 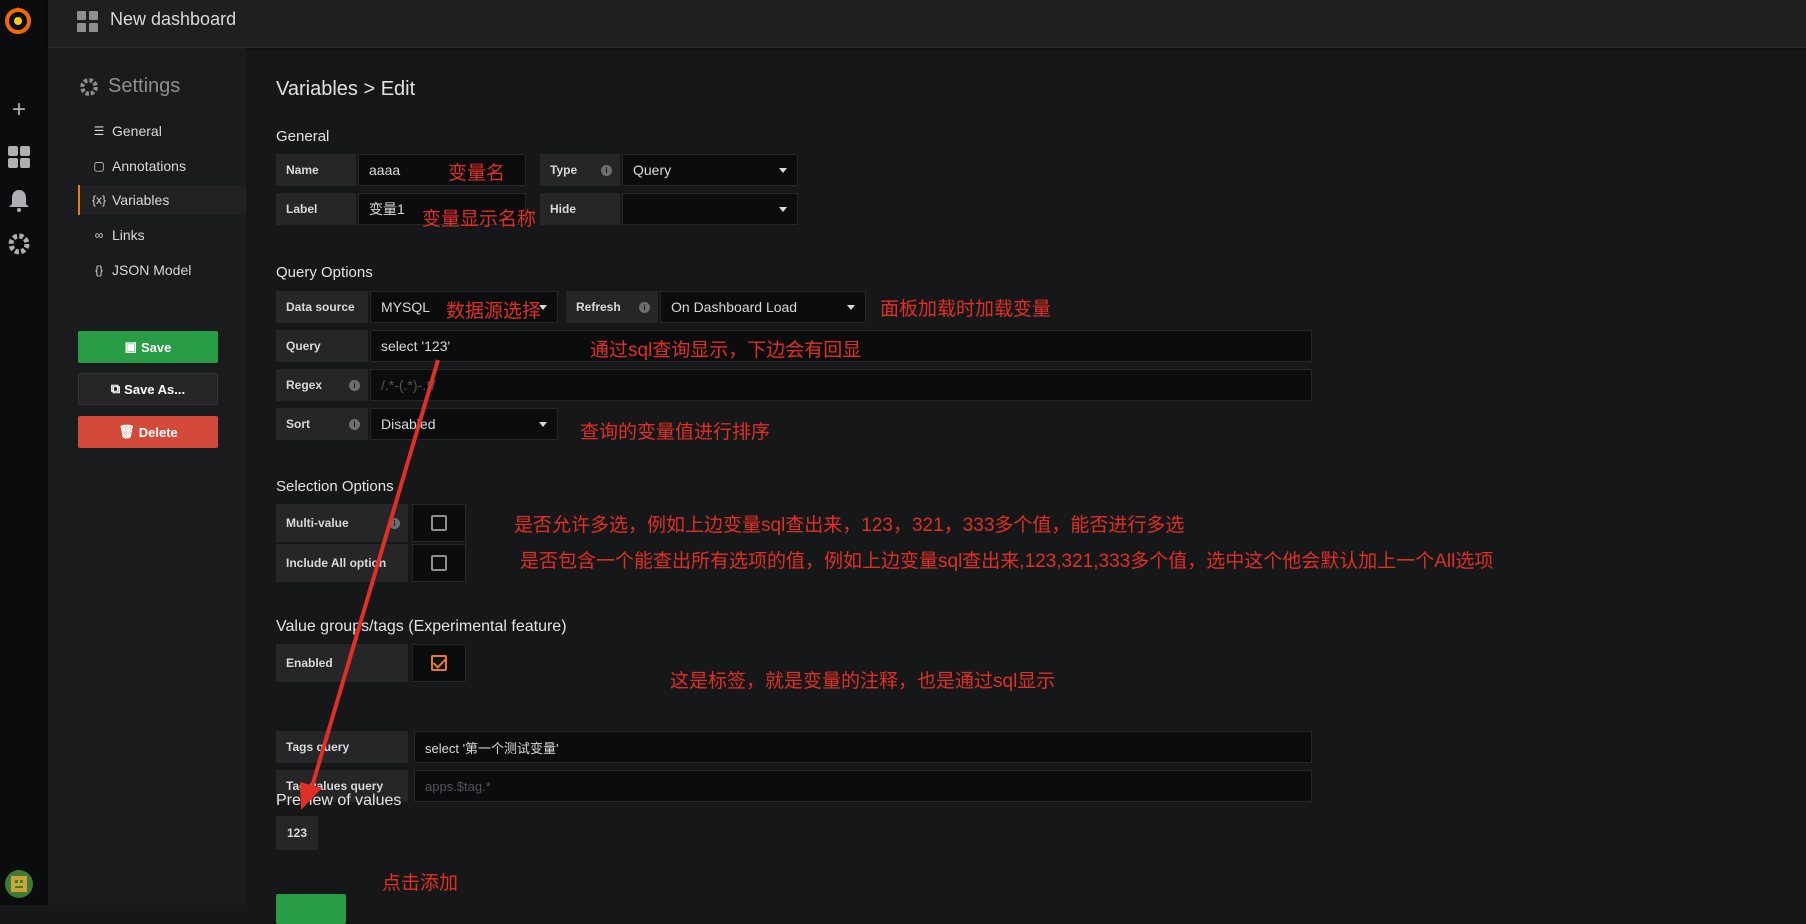 What do you see at coordinates (408, 424) in the screenshot?
I see `sort-select-value: Disabled` at bounding box center [408, 424].